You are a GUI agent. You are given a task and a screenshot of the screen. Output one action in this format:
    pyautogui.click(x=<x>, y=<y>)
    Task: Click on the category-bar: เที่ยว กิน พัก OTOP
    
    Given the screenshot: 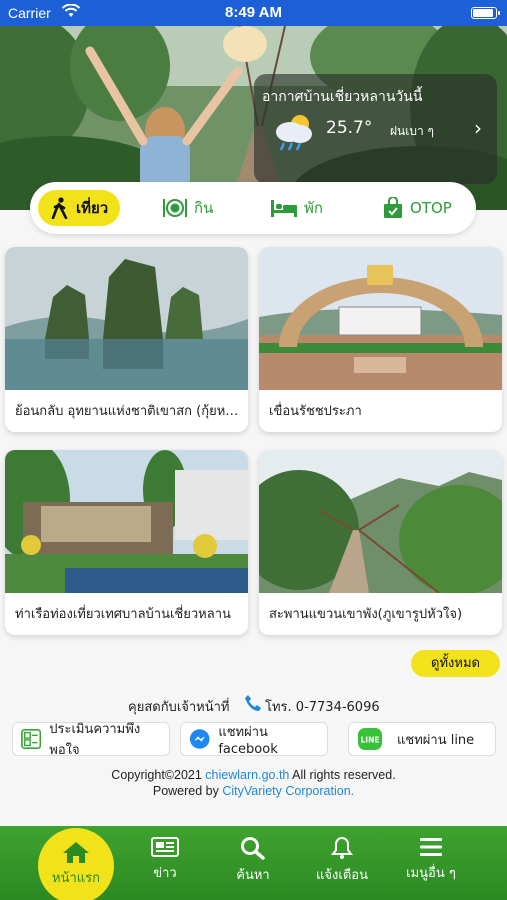 What is the action you would take?
    pyautogui.click(x=253, y=208)
    